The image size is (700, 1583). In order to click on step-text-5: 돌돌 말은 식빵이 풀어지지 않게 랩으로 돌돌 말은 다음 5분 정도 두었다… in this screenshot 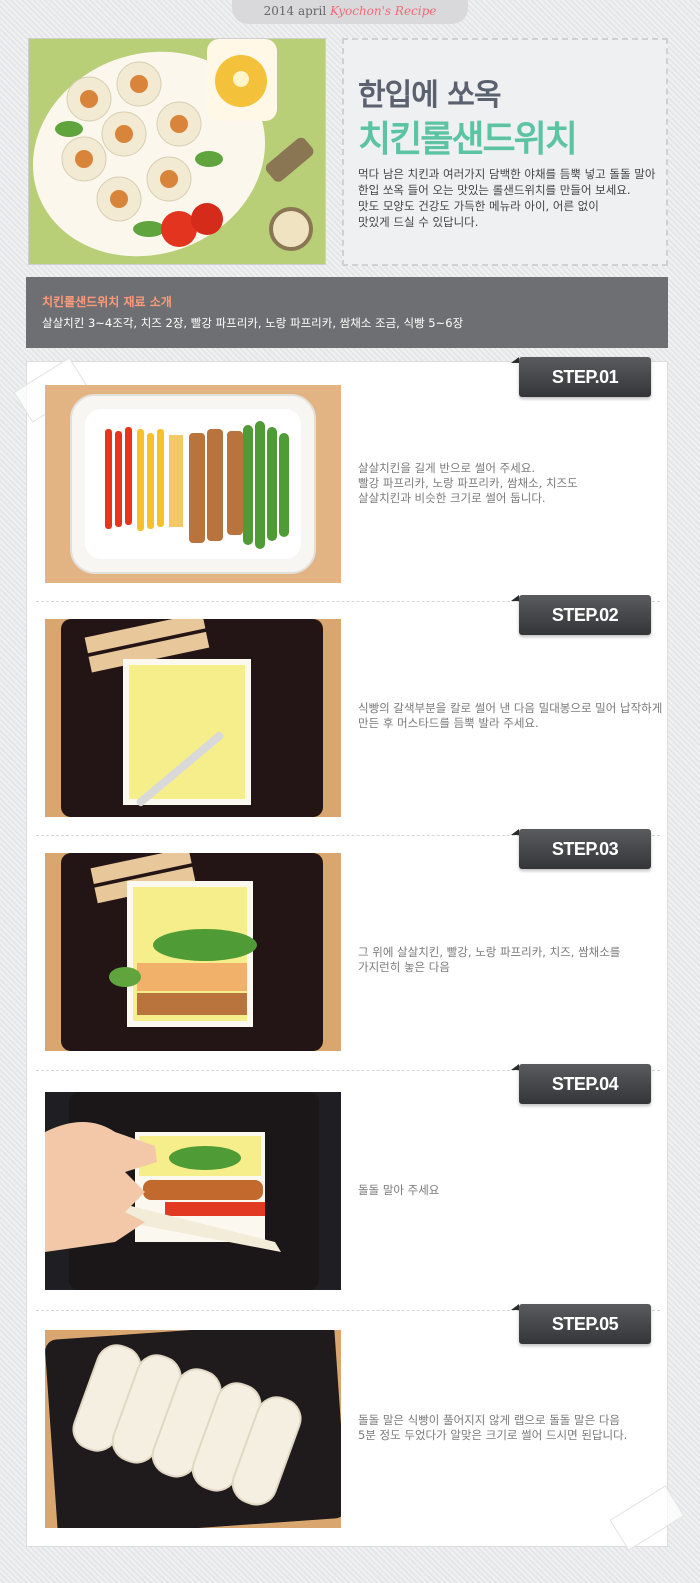, I will do `click(513, 1428)`.